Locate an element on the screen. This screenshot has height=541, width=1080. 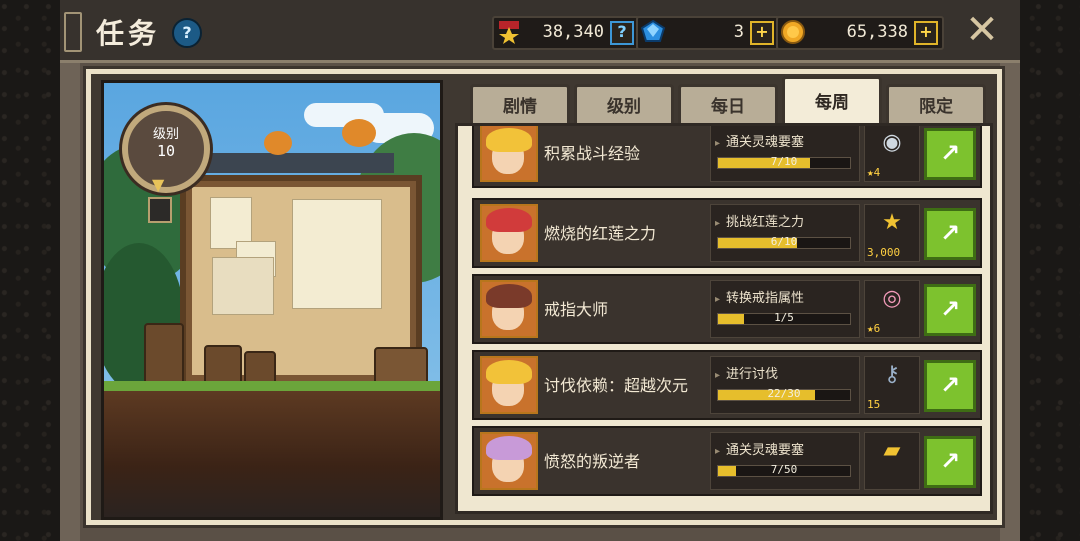
help-button: ? is located at coordinates (187, 33).